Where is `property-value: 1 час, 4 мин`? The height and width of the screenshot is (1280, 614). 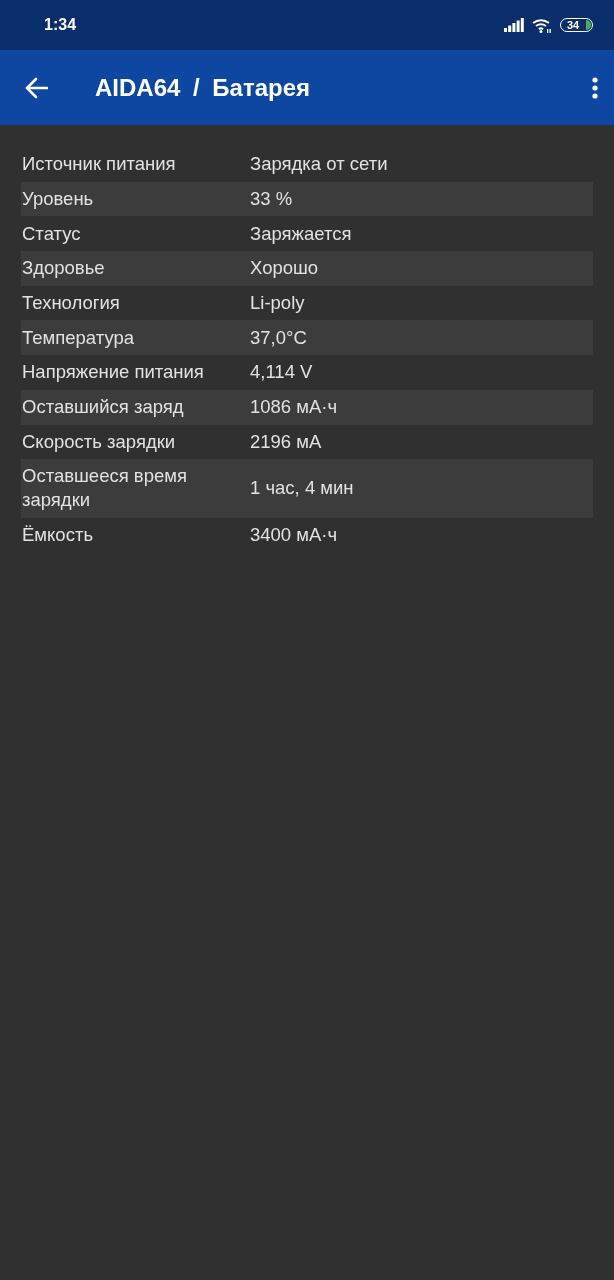 property-value: 1 час, 4 мин is located at coordinates (302, 488).